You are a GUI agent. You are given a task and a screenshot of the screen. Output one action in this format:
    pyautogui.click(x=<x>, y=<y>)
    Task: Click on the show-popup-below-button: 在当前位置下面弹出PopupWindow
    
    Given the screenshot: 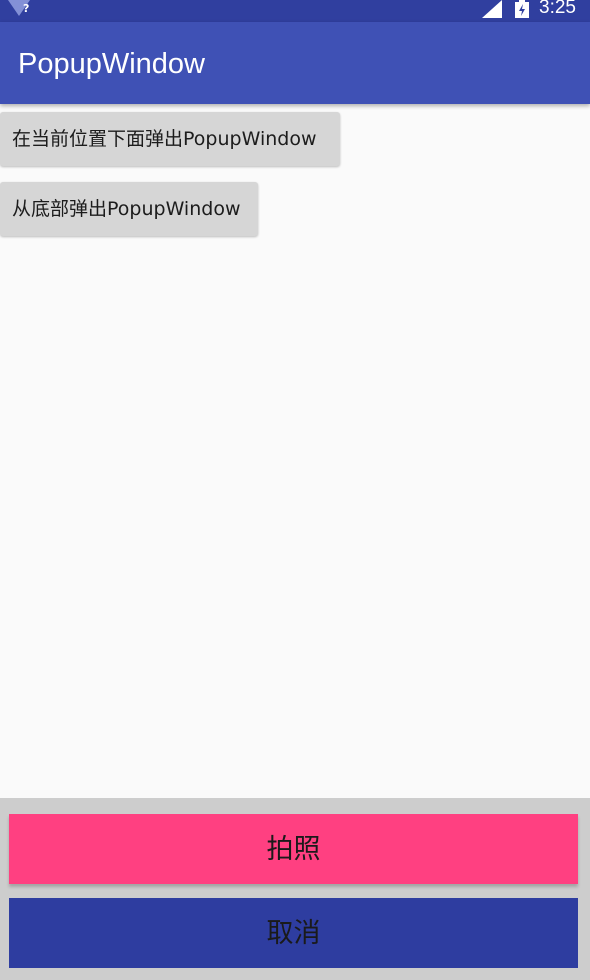 What is the action you would take?
    pyautogui.click(x=170, y=139)
    